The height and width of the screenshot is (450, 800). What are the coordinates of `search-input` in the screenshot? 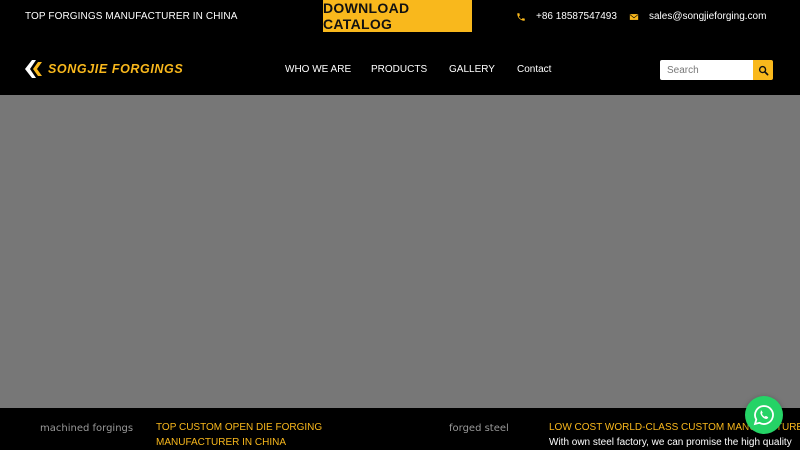 It's located at (706, 70).